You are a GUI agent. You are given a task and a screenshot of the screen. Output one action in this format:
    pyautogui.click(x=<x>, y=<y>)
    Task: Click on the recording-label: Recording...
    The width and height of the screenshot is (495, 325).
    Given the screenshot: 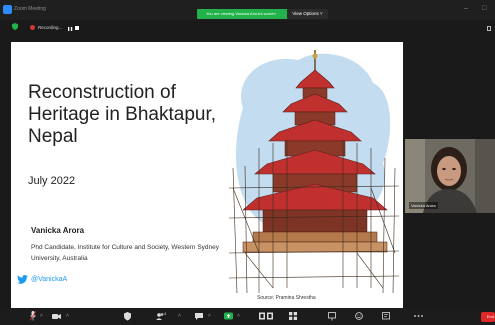 What is the action you would take?
    pyautogui.click(x=50, y=27)
    